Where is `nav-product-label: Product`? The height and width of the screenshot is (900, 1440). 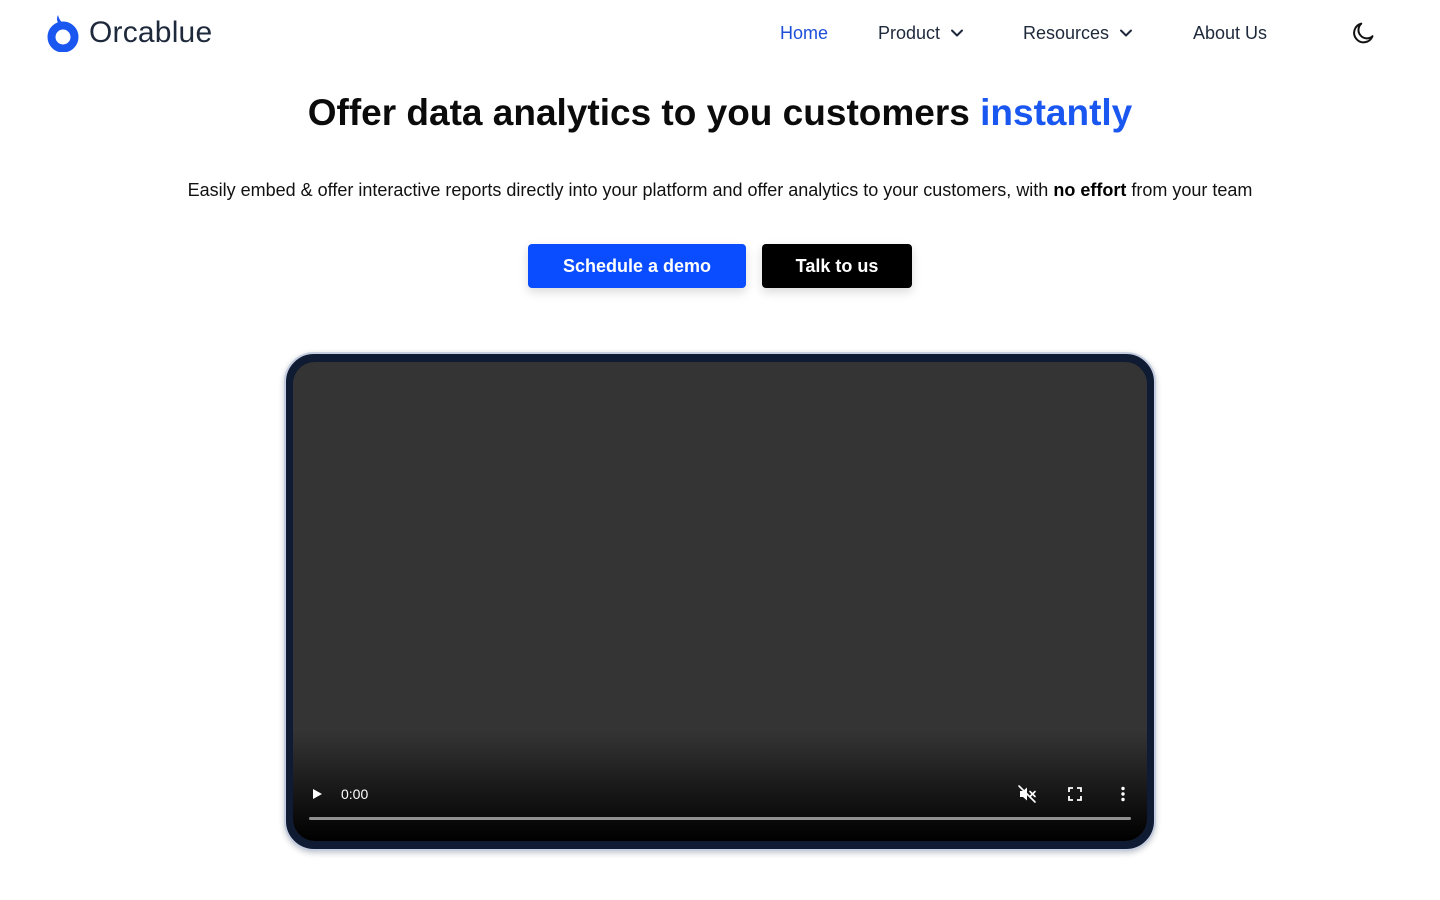 nav-product-label: Product is located at coordinates (909, 33).